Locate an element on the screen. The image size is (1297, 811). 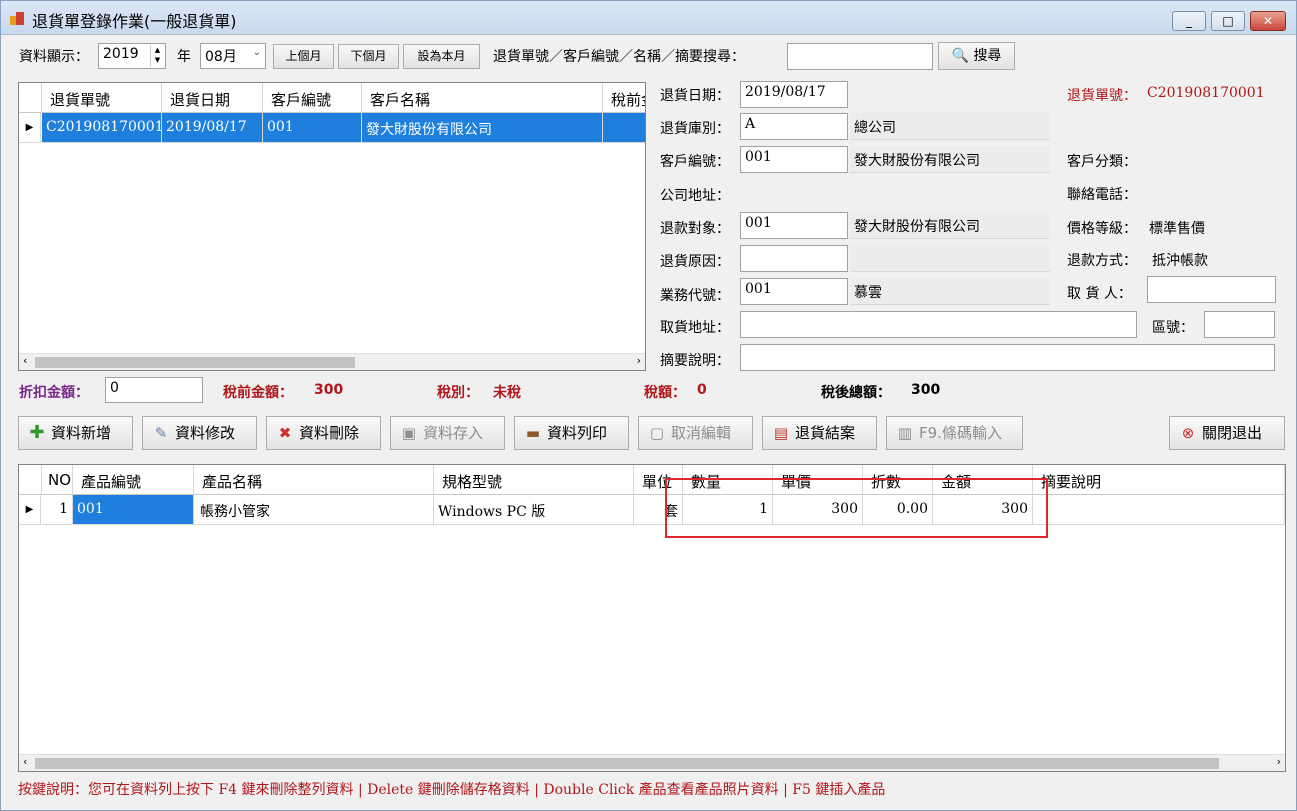
pretax-value: 300 is located at coordinates (329, 390).